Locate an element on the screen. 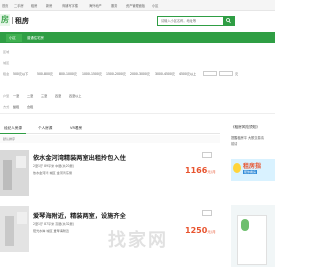 The height and width of the screenshot is (267, 320). site-logo: 房 is located at coordinates (5, 20).